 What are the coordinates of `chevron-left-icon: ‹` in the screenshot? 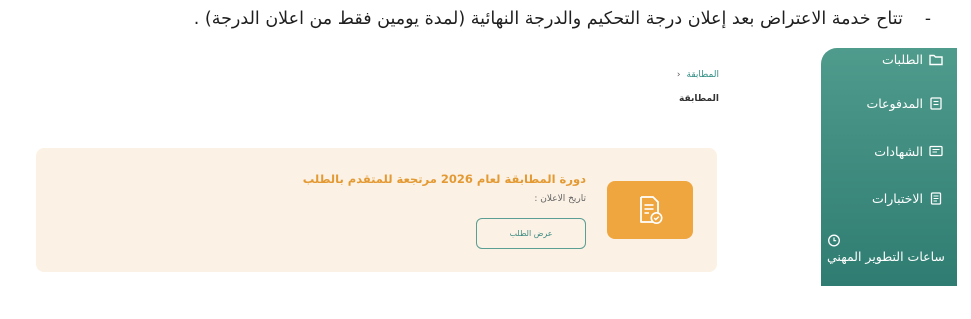 It's located at (678, 75).